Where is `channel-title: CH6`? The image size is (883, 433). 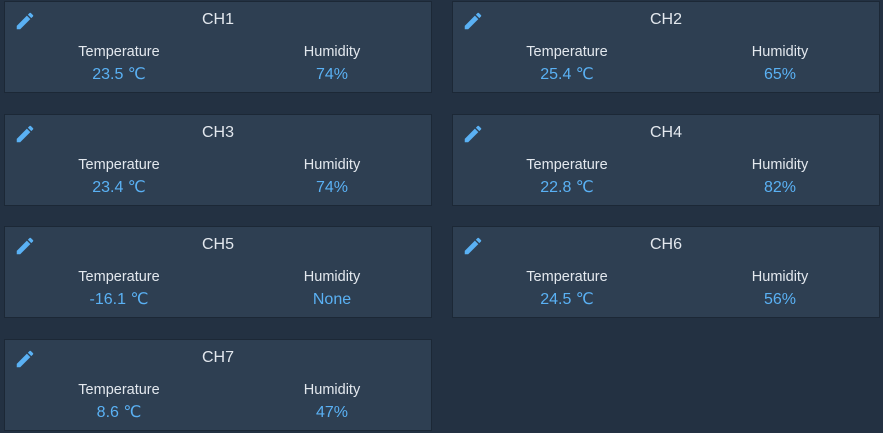
channel-title: CH6 is located at coordinates (665, 244).